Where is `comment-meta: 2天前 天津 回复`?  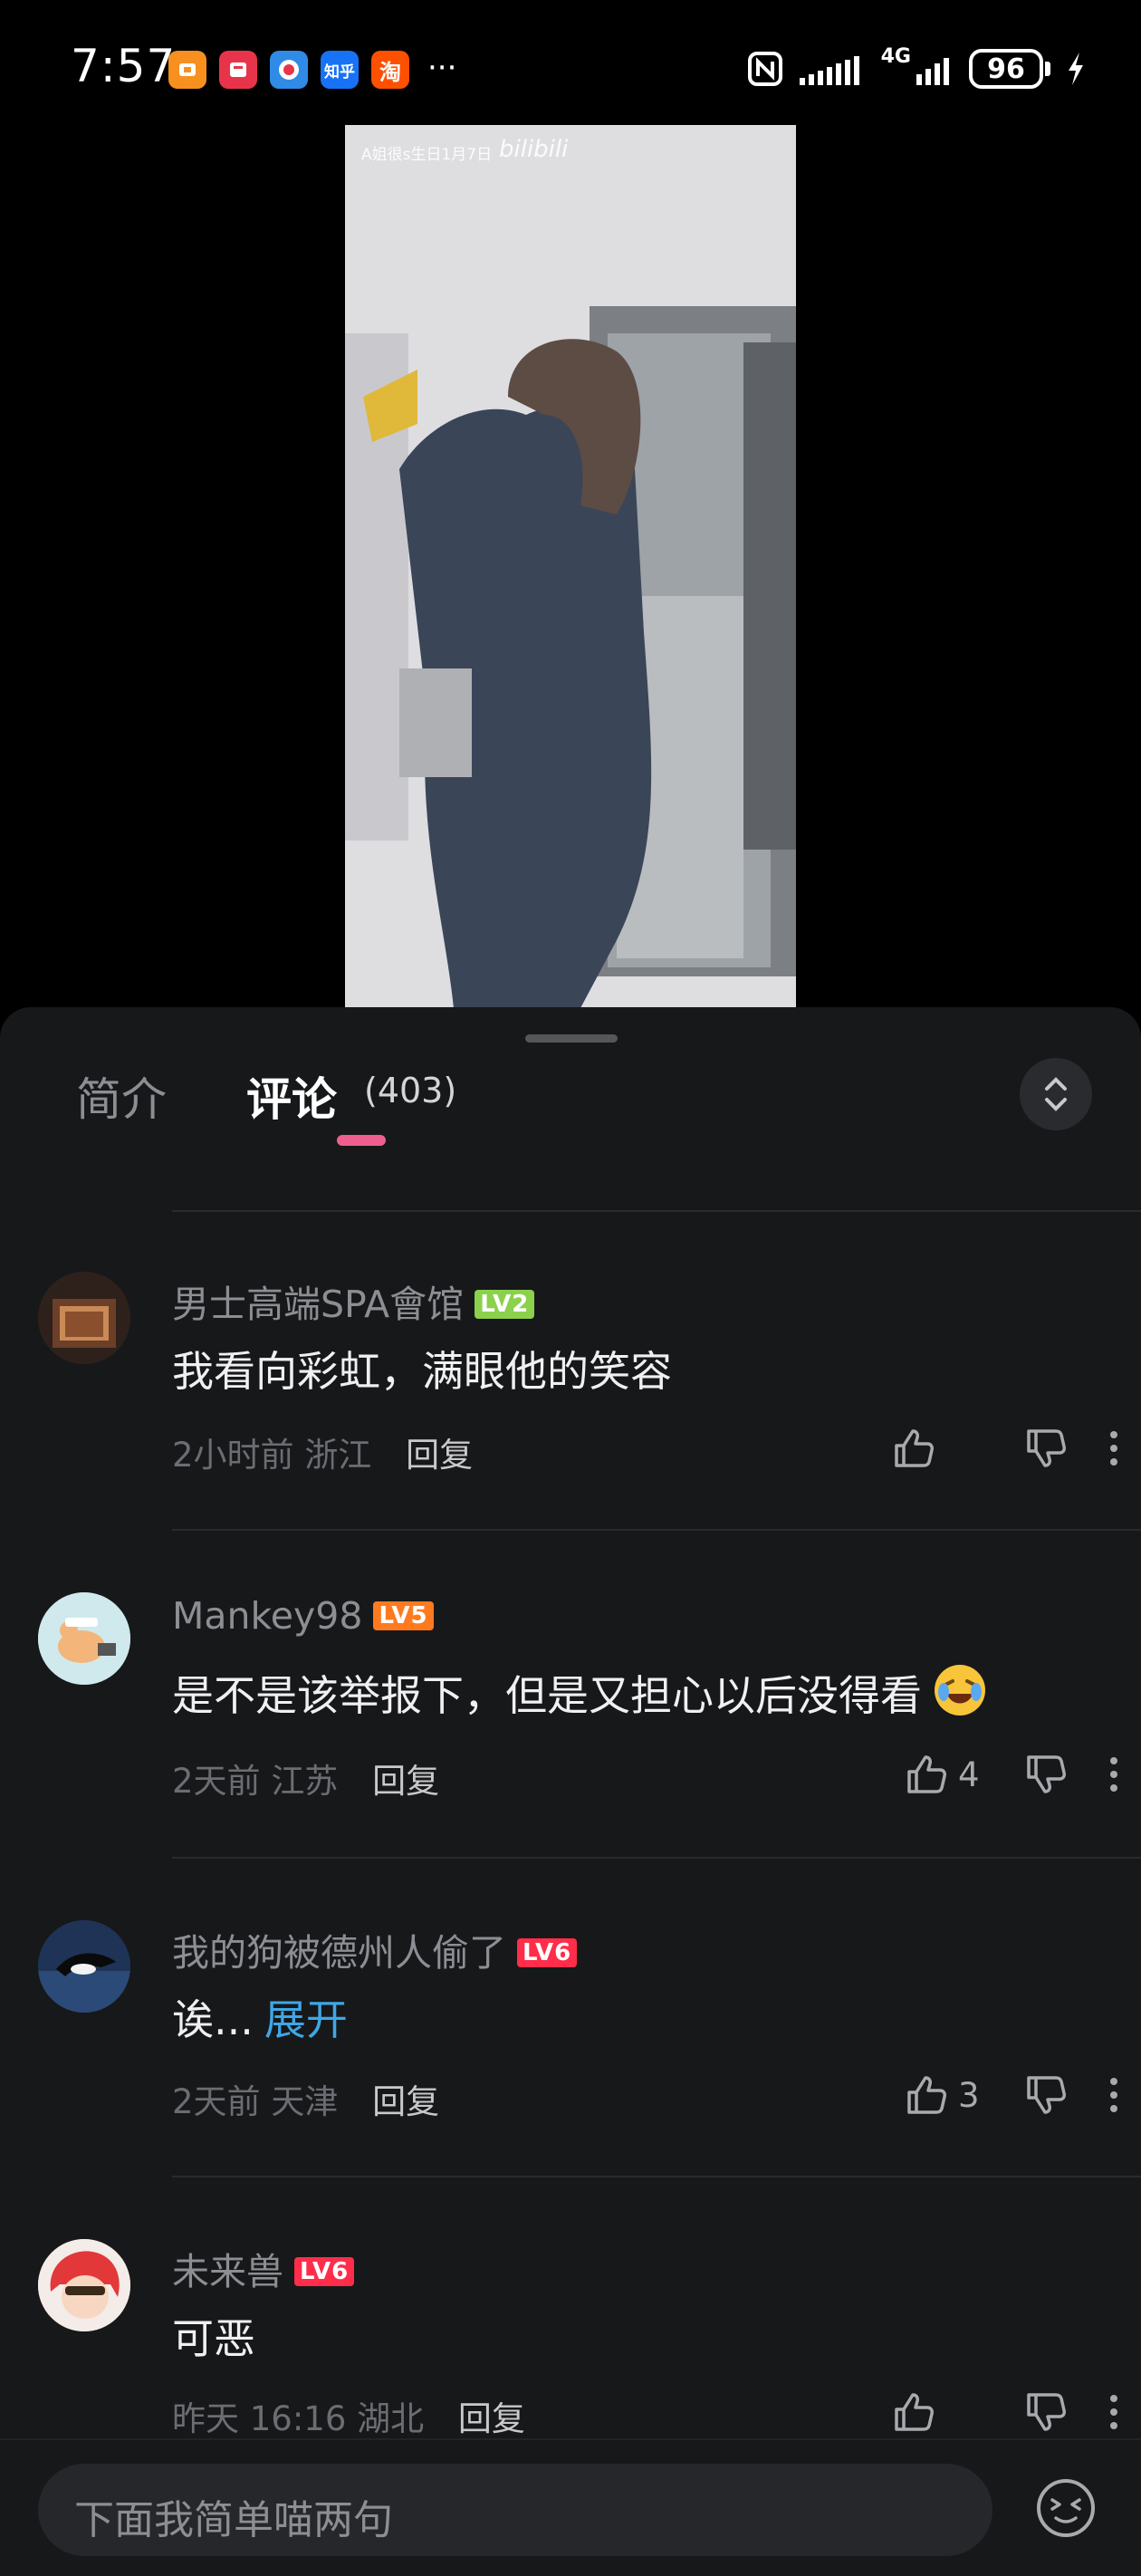 comment-meta: 2天前 天津 回复 is located at coordinates (305, 2098).